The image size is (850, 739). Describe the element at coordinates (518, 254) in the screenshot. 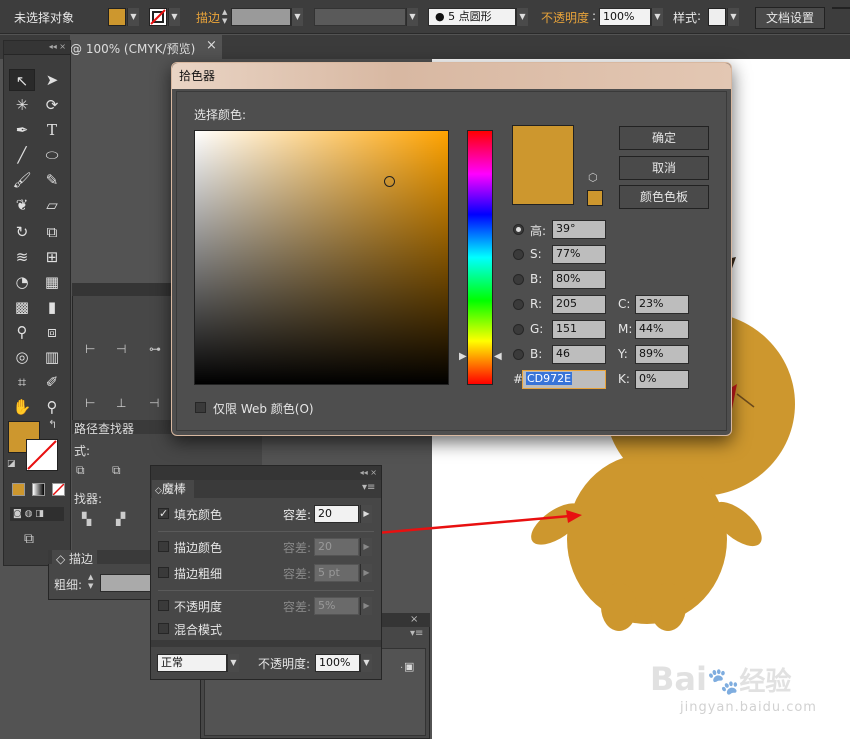

I see `saturation-radio` at that location.